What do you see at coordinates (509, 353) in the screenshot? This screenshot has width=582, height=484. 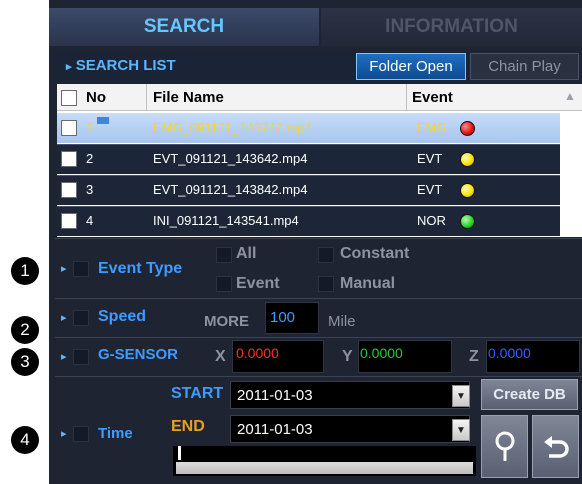 I see `gsensor-z-value: 0.0000` at bounding box center [509, 353].